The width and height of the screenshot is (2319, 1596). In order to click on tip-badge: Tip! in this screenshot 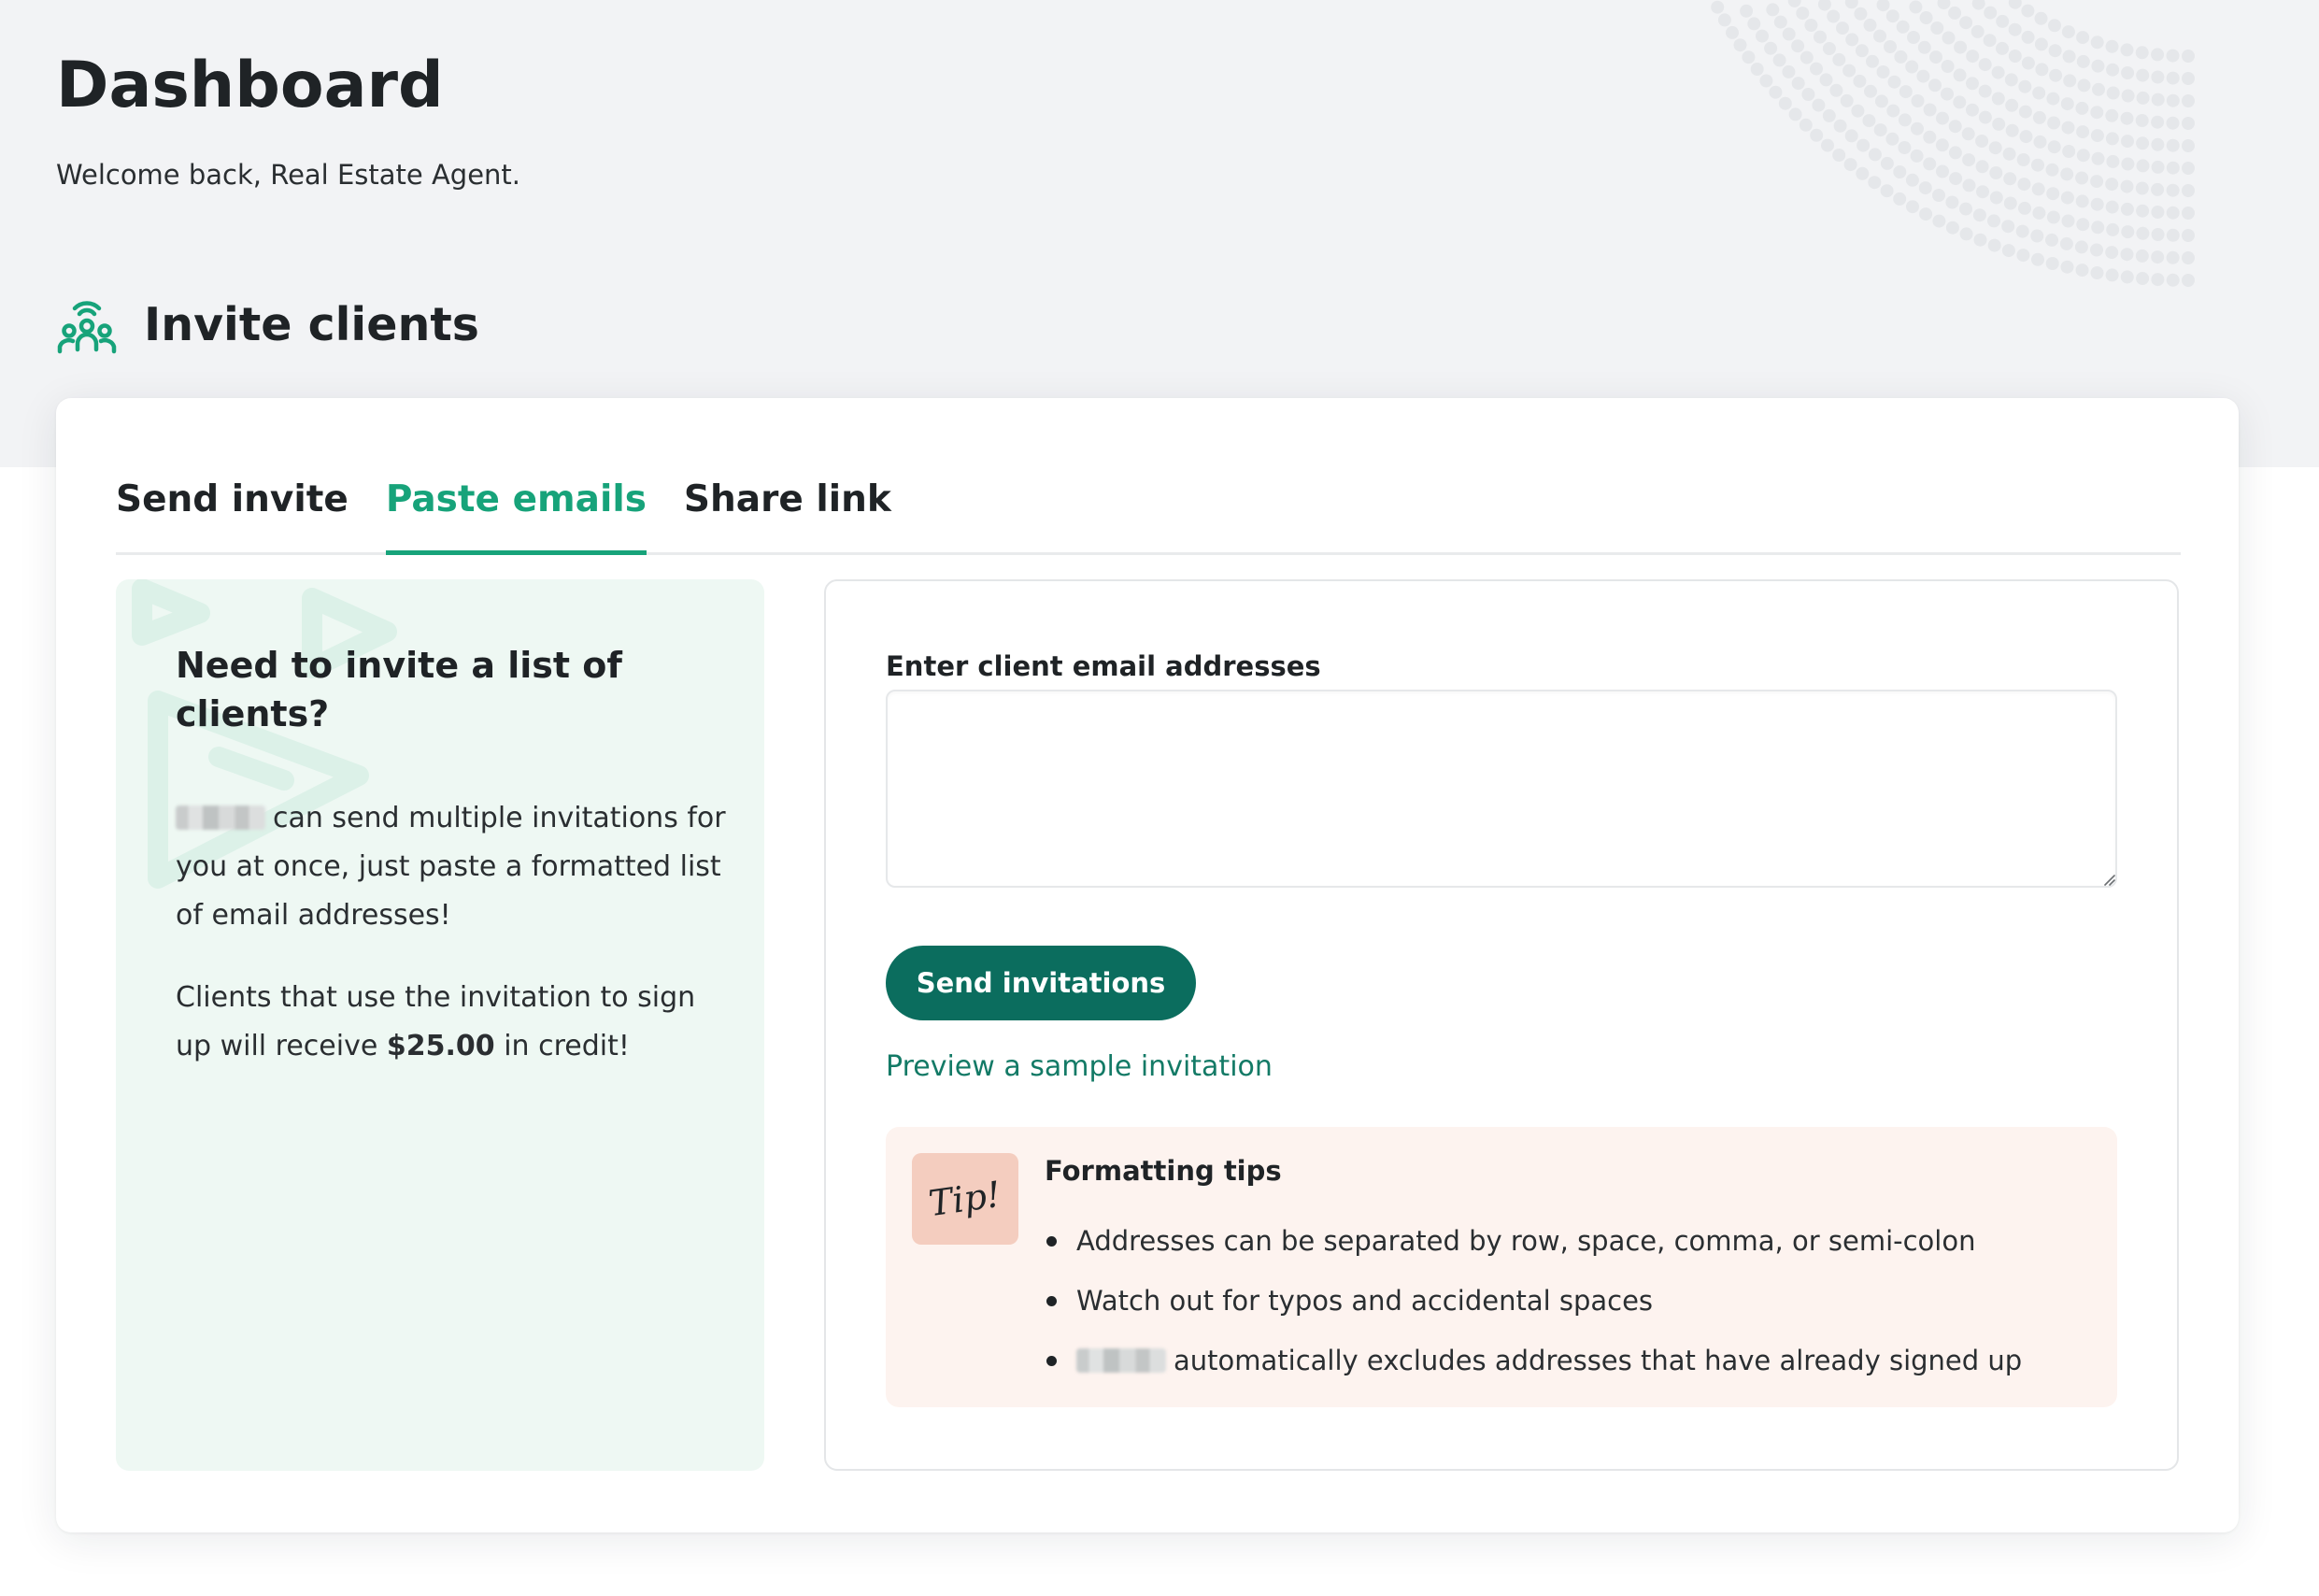, I will do `click(965, 1199)`.